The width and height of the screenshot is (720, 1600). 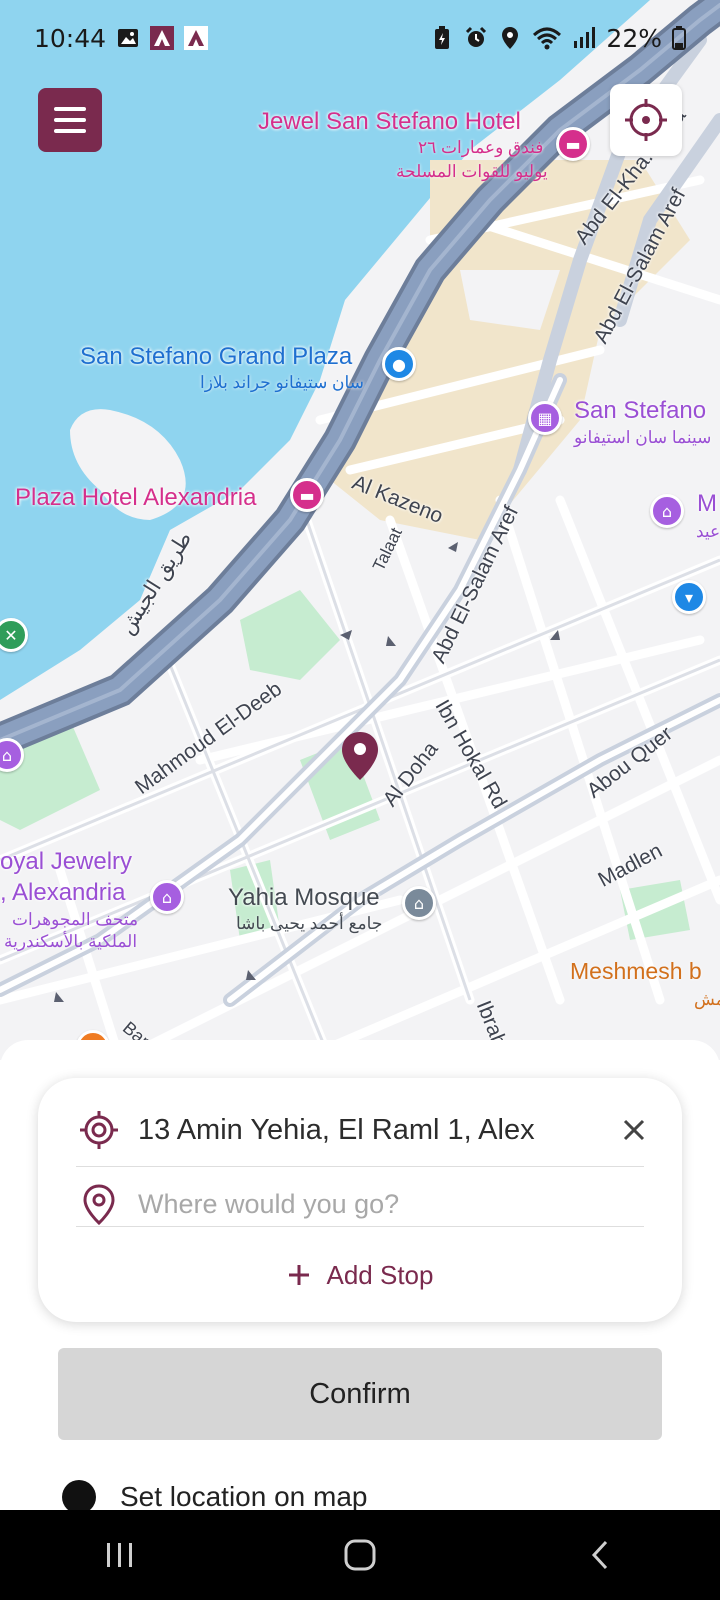 I want to click on poi-label: San Stefano, so click(x=640, y=411).